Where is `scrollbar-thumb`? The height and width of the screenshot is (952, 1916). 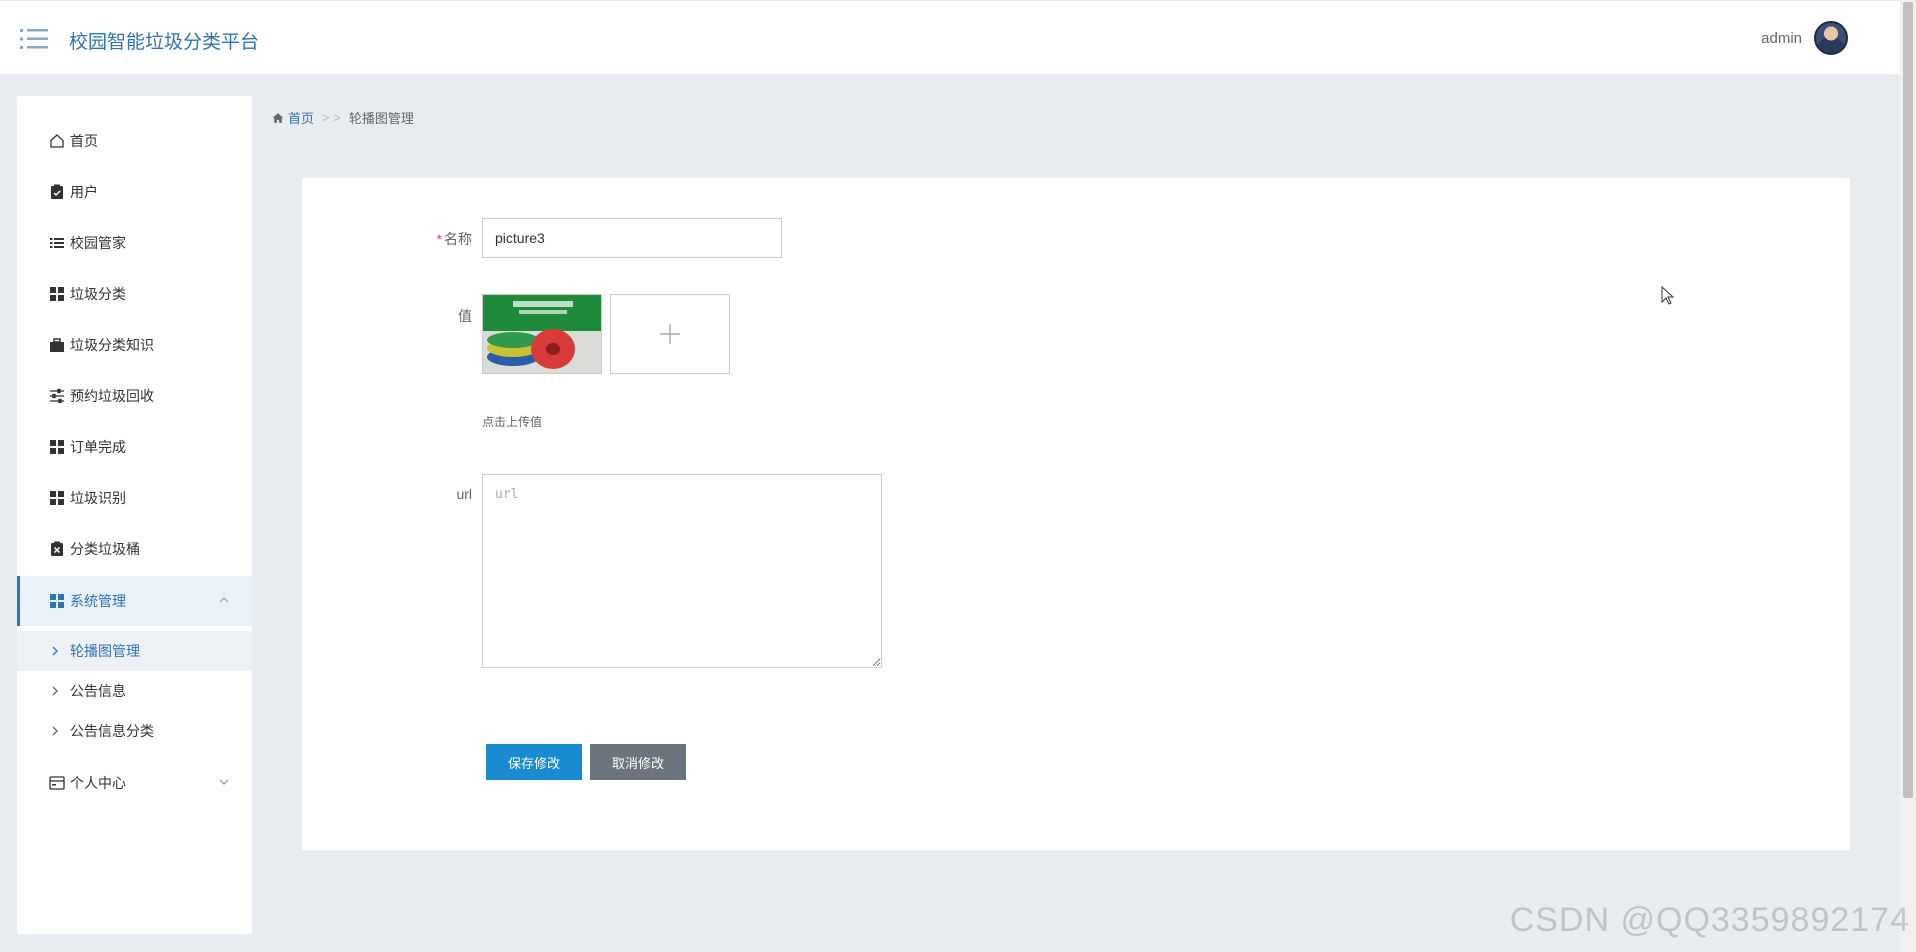
scrollbar-thumb is located at coordinates (1908, 400).